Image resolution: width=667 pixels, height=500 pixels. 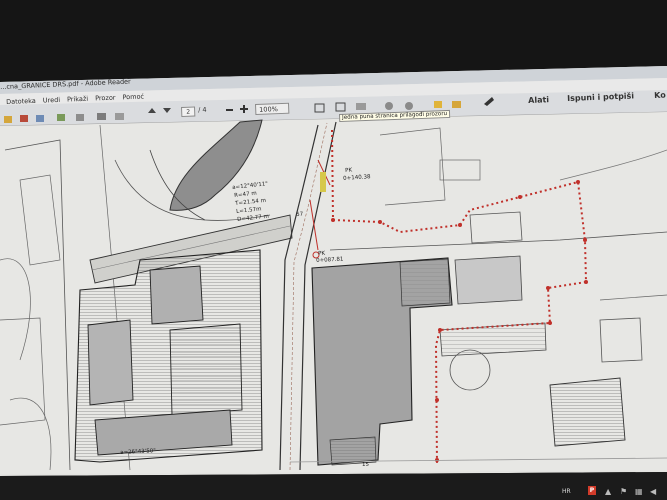 I want to click on rotate-right-icon, so click(x=409, y=106).